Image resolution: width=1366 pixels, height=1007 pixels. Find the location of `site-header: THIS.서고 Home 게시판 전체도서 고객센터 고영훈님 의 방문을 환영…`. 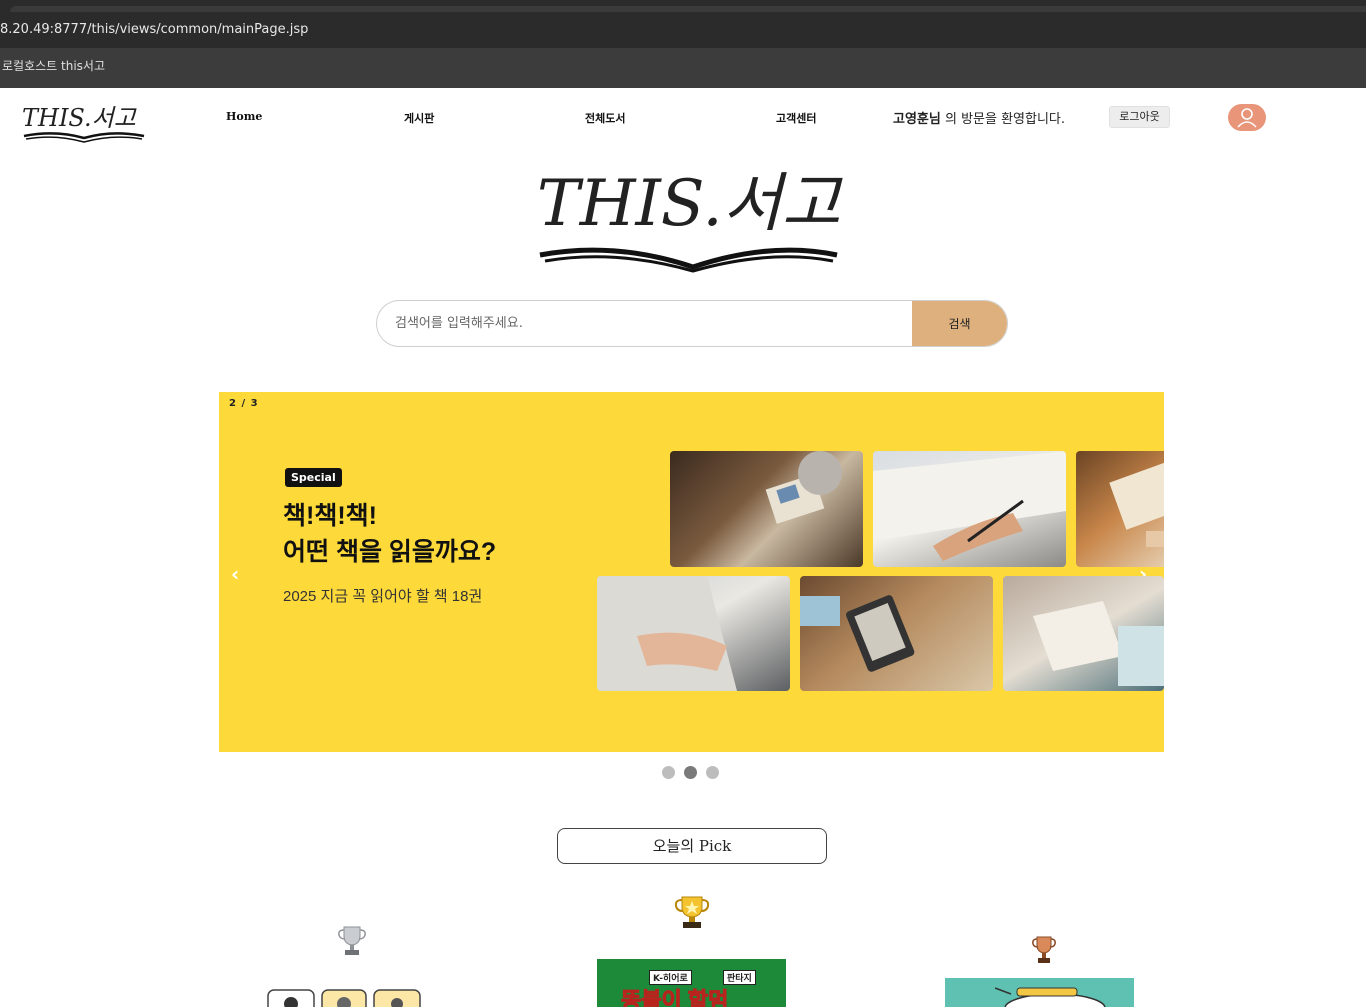

site-header: THIS.서고 Home 게시판 전체도서 고객센터 고영훈님 의 방문을 환영… is located at coordinates (683, 119).